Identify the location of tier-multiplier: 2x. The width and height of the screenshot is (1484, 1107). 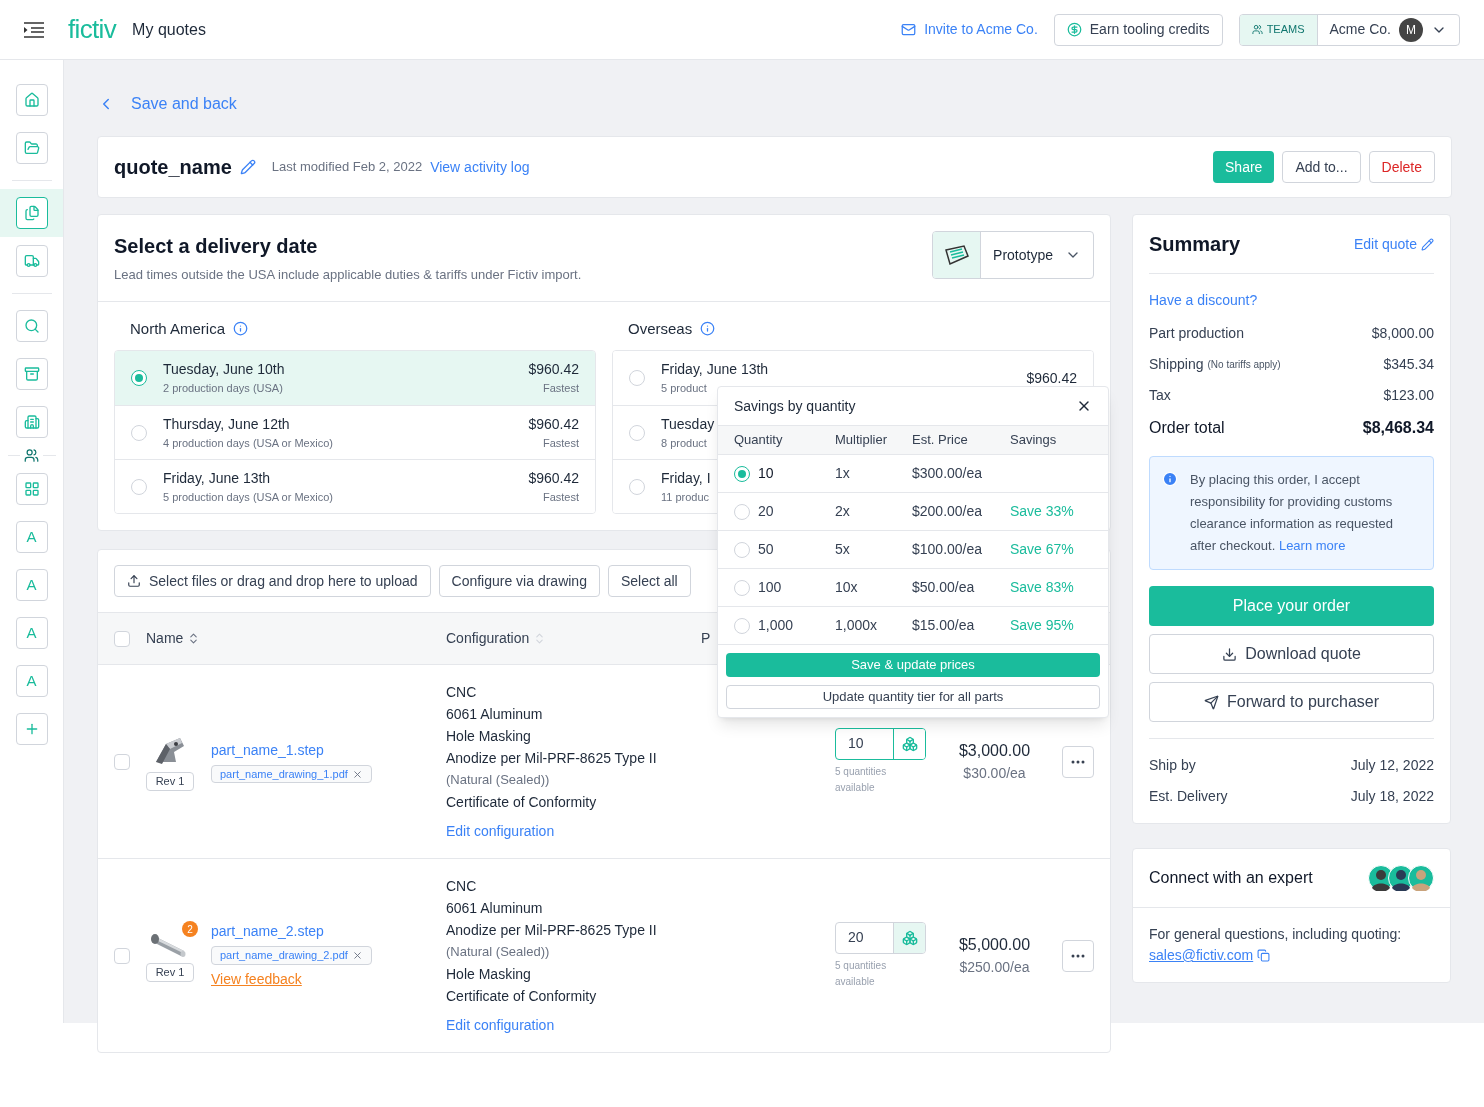
(843, 511).